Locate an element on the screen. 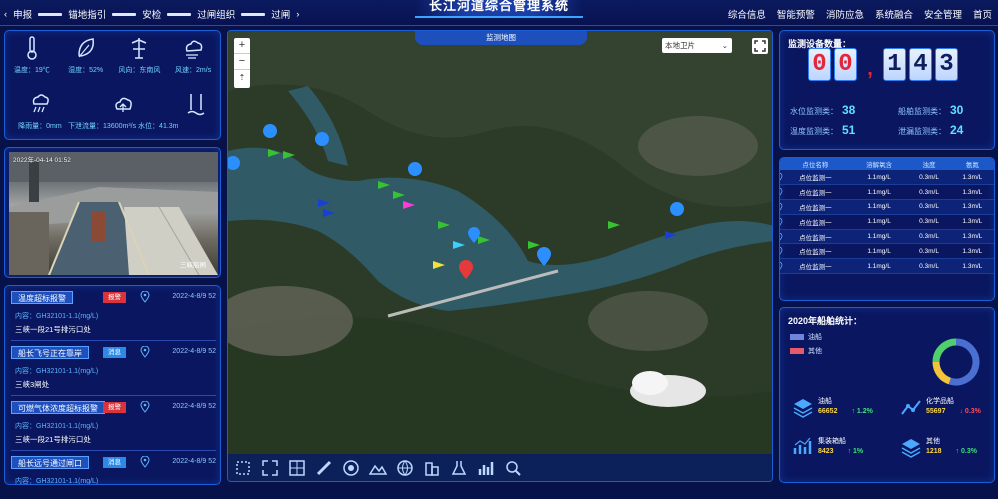 The image size is (998, 499). globe-icon is located at coordinates (405, 468).